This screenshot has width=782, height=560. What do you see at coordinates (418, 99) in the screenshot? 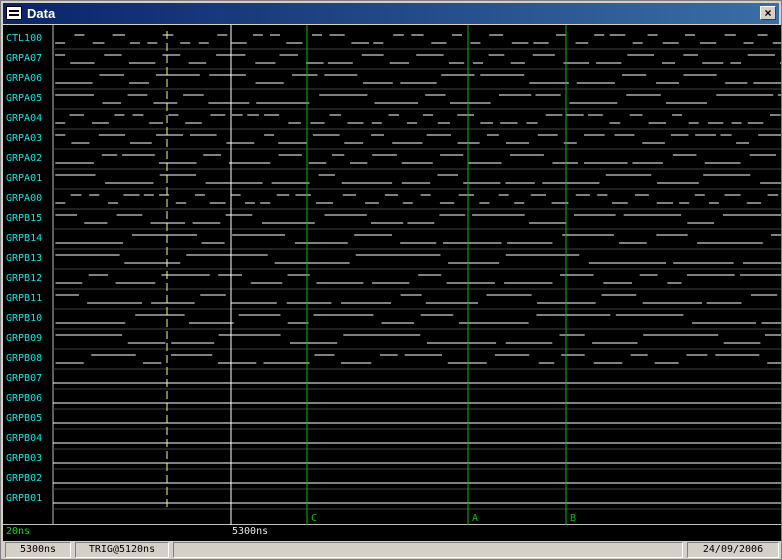
I see `trace-grpa05` at bounding box center [418, 99].